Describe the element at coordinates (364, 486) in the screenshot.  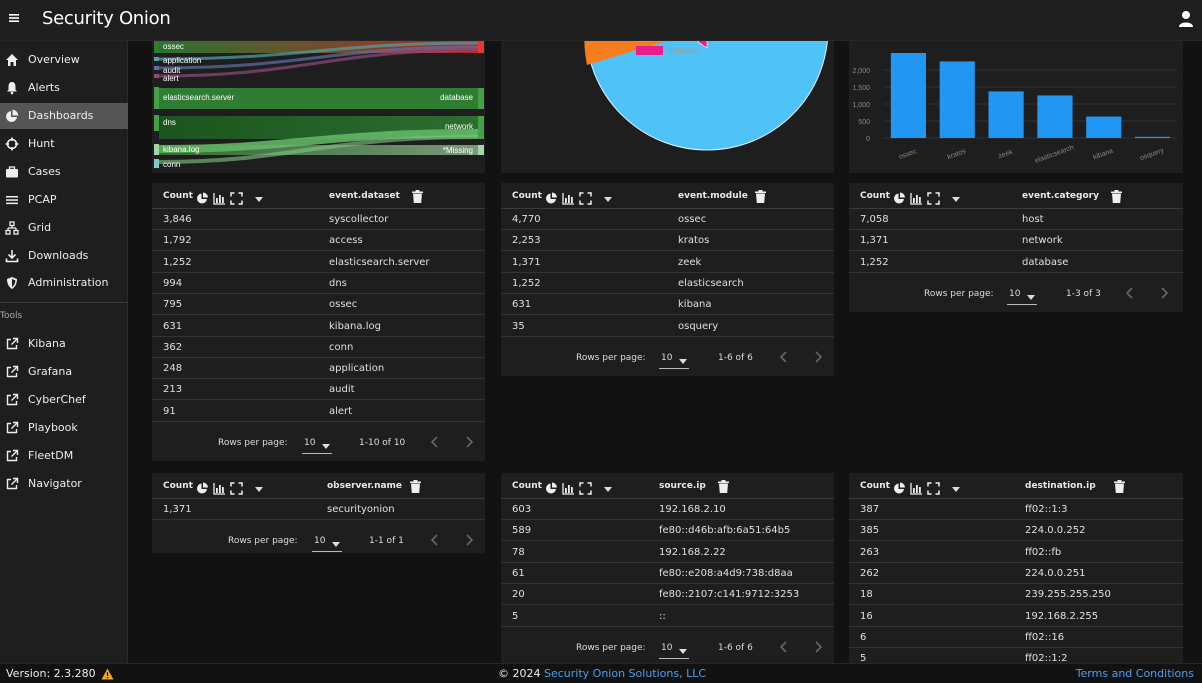
I see `field-header: observer.name` at that location.